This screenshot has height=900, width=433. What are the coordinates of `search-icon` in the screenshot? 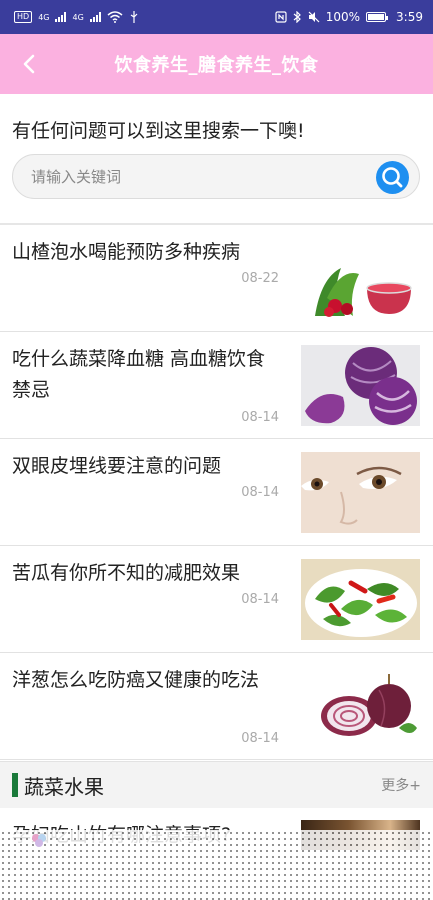 It's located at (392, 177).